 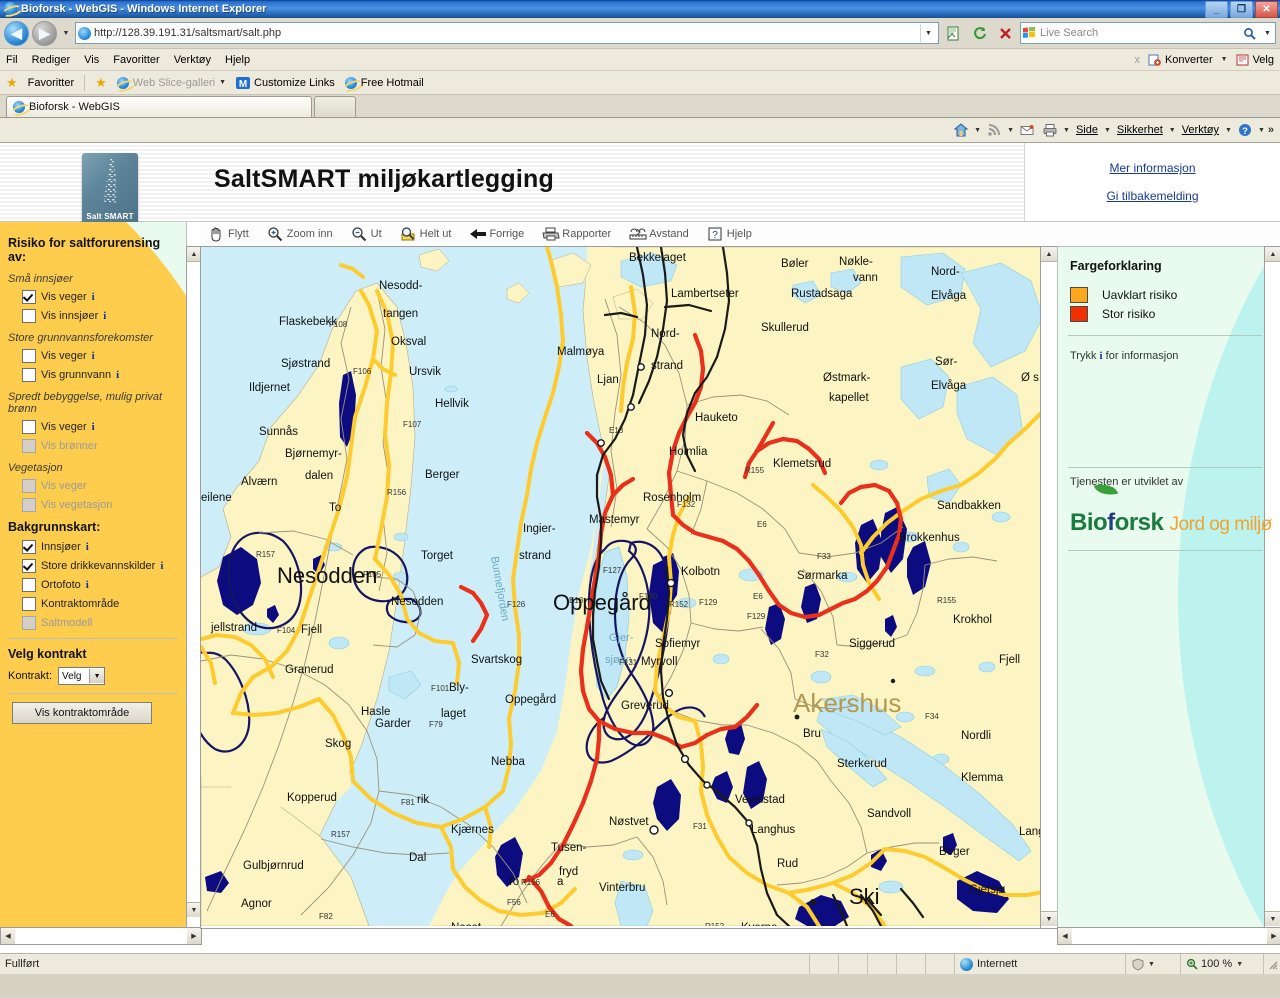 I want to click on mail-button, so click(x=1027, y=130).